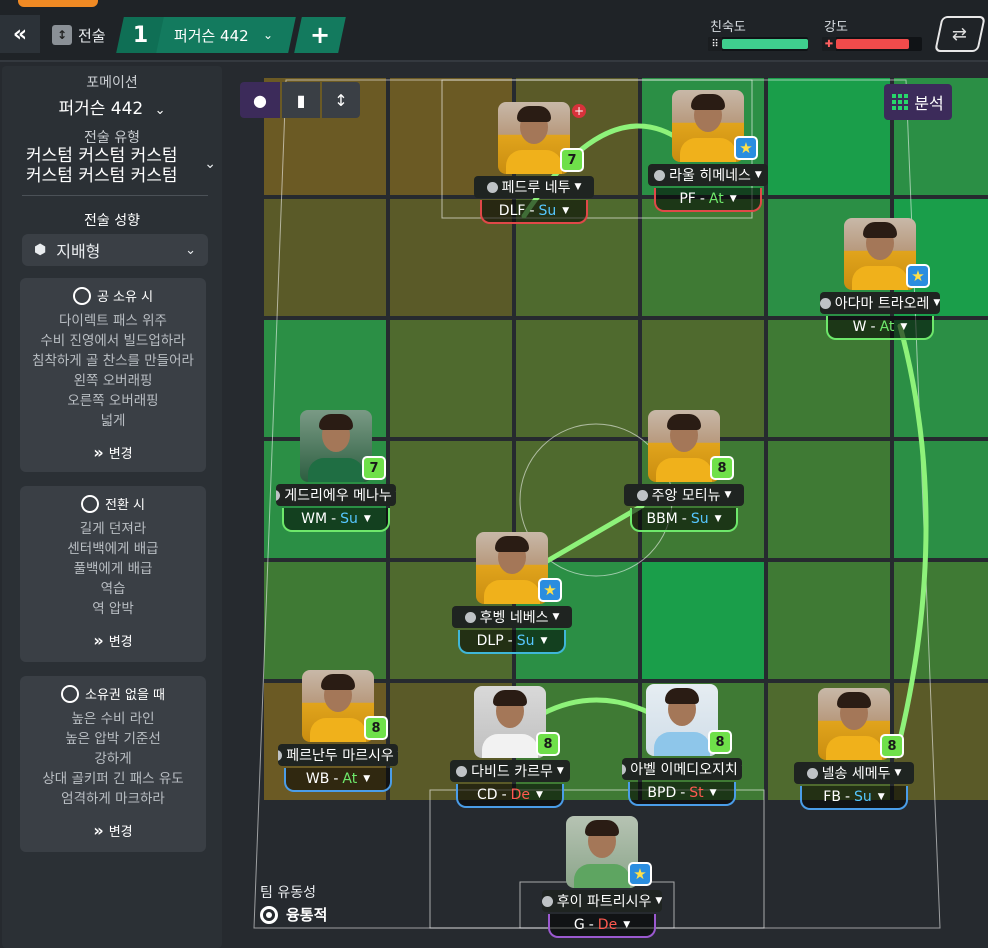 This screenshot has width=988, height=948. What do you see at coordinates (336, 495) in the screenshot?
I see `player-name-dropdown: 게드리에우 메나누▼` at bounding box center [336, 495].